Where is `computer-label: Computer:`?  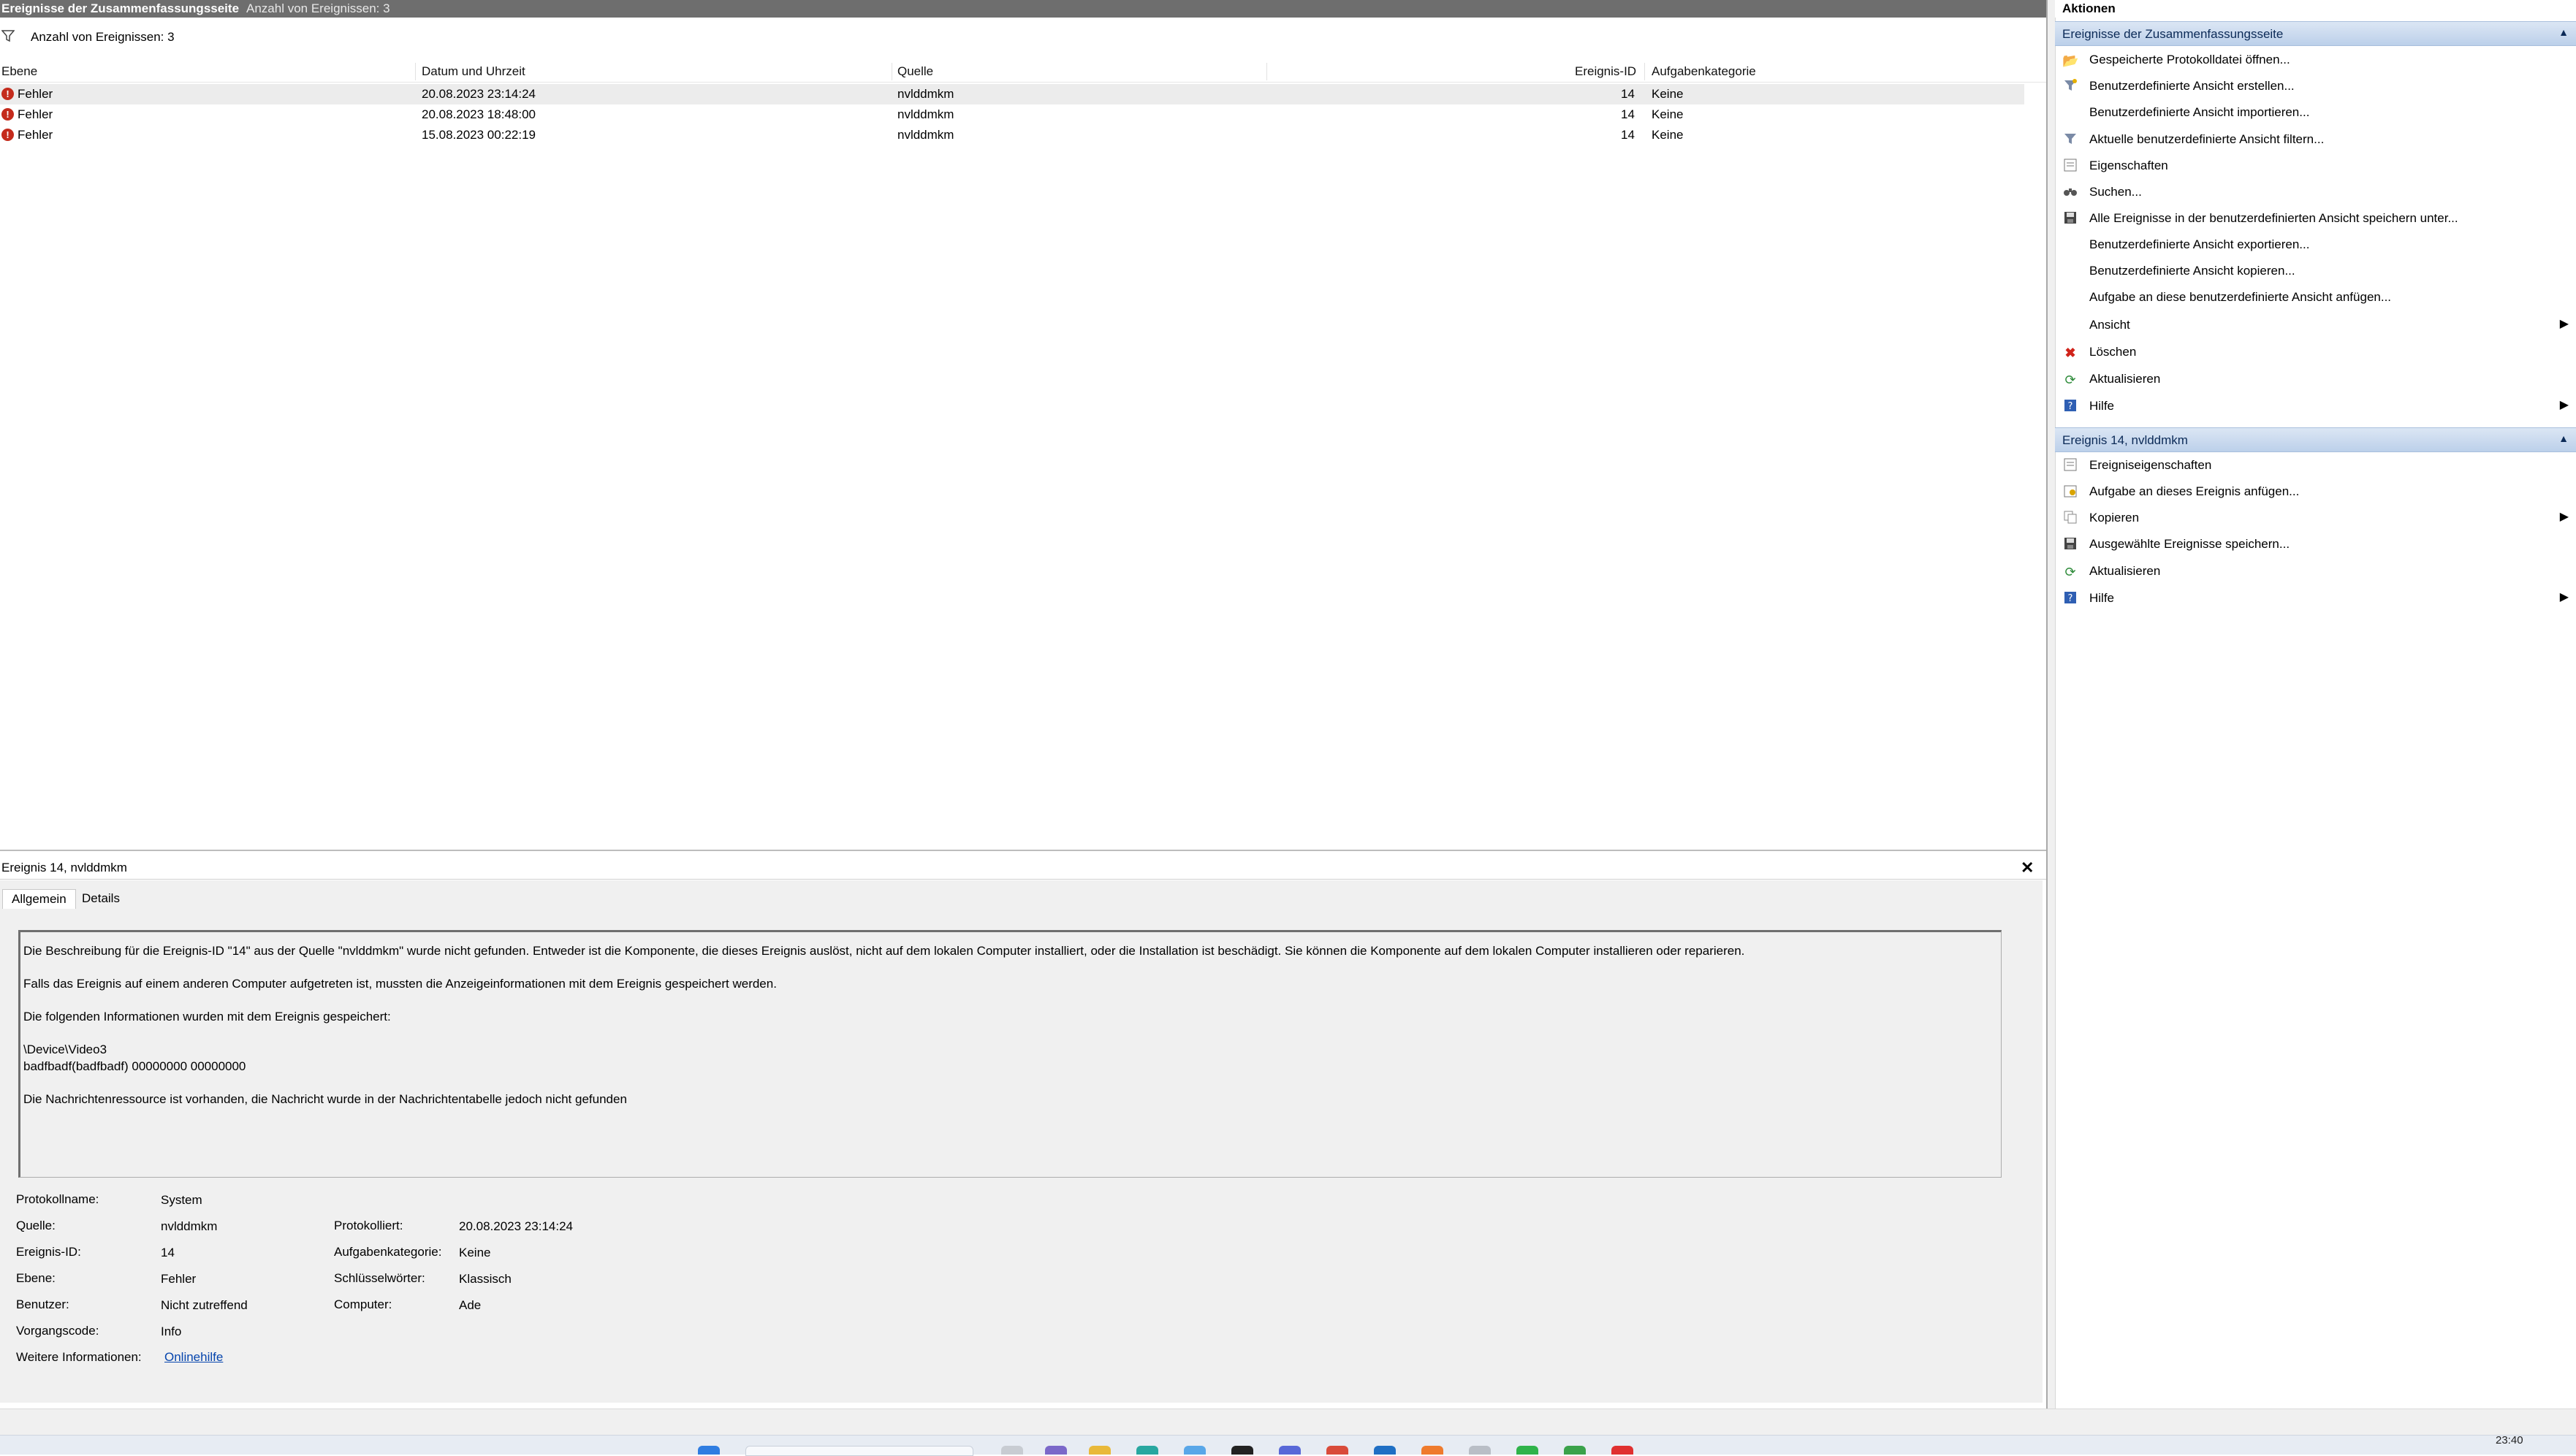 computer-label: Computer: is located at coordinates (363, 1304).